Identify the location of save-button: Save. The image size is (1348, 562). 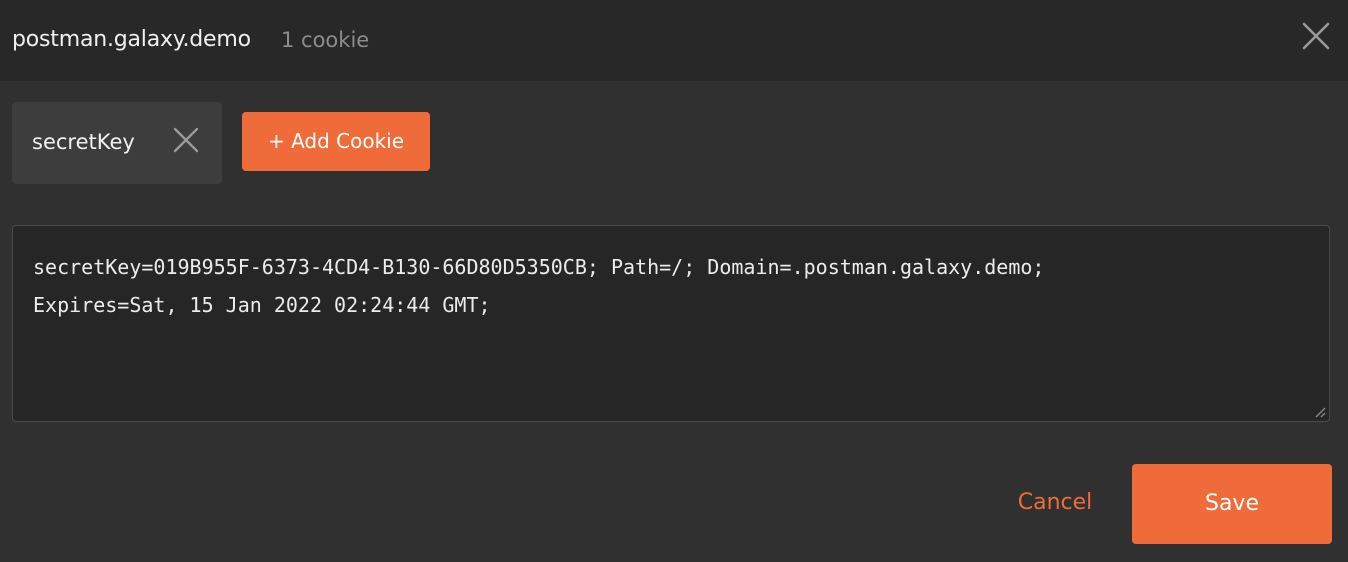
(1232, 504).